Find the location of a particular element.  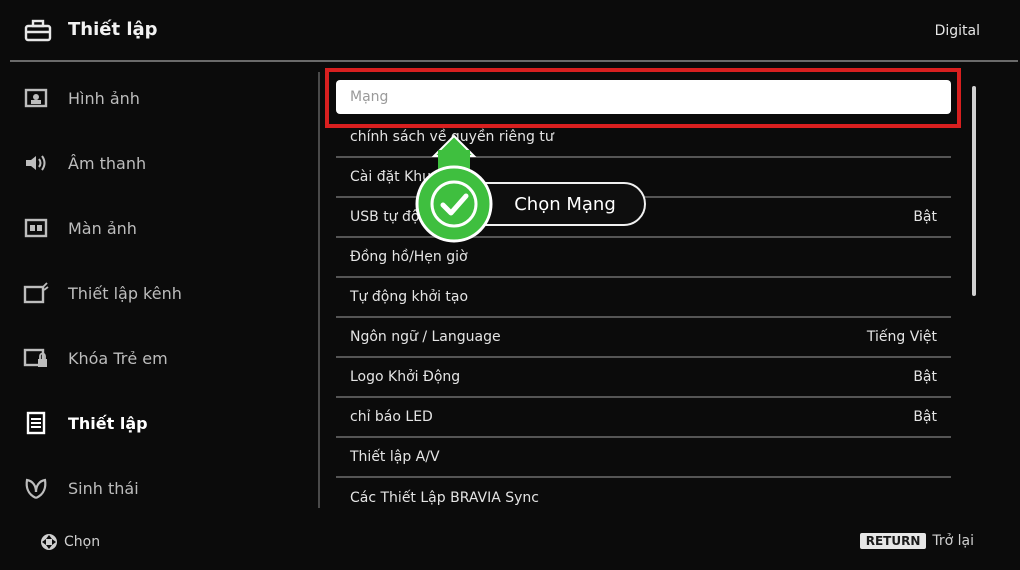

screen-icon is located at coordinates (36, 228).